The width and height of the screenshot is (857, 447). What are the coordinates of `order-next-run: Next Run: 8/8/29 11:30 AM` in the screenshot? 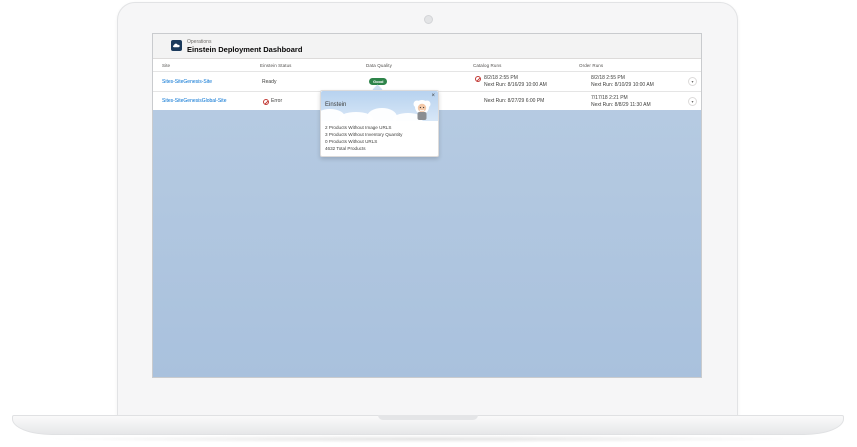 It's located at (621, 105).